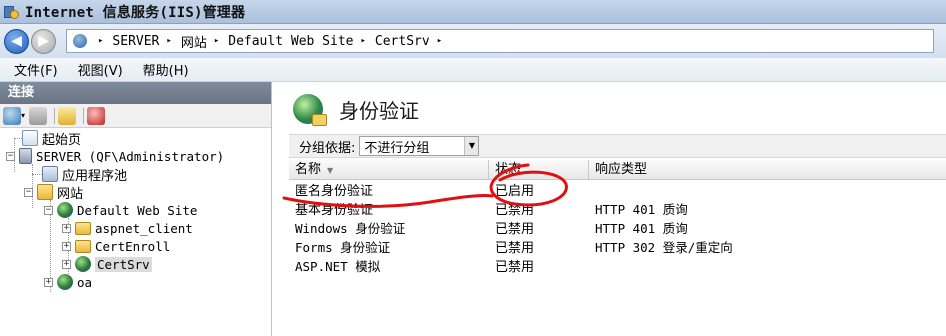  Describe the element at coordinates (43, 41) in the screenshot. I see `forward-button: ▶` at that location.